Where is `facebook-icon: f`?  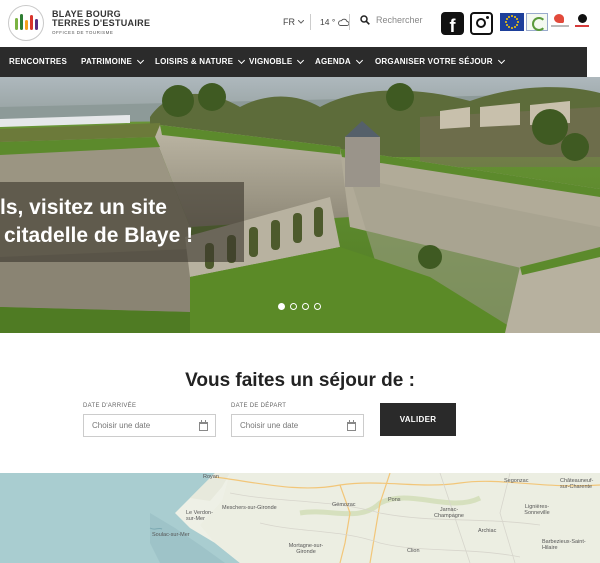 facebook-icon: f is located at coordinates (452, 23).